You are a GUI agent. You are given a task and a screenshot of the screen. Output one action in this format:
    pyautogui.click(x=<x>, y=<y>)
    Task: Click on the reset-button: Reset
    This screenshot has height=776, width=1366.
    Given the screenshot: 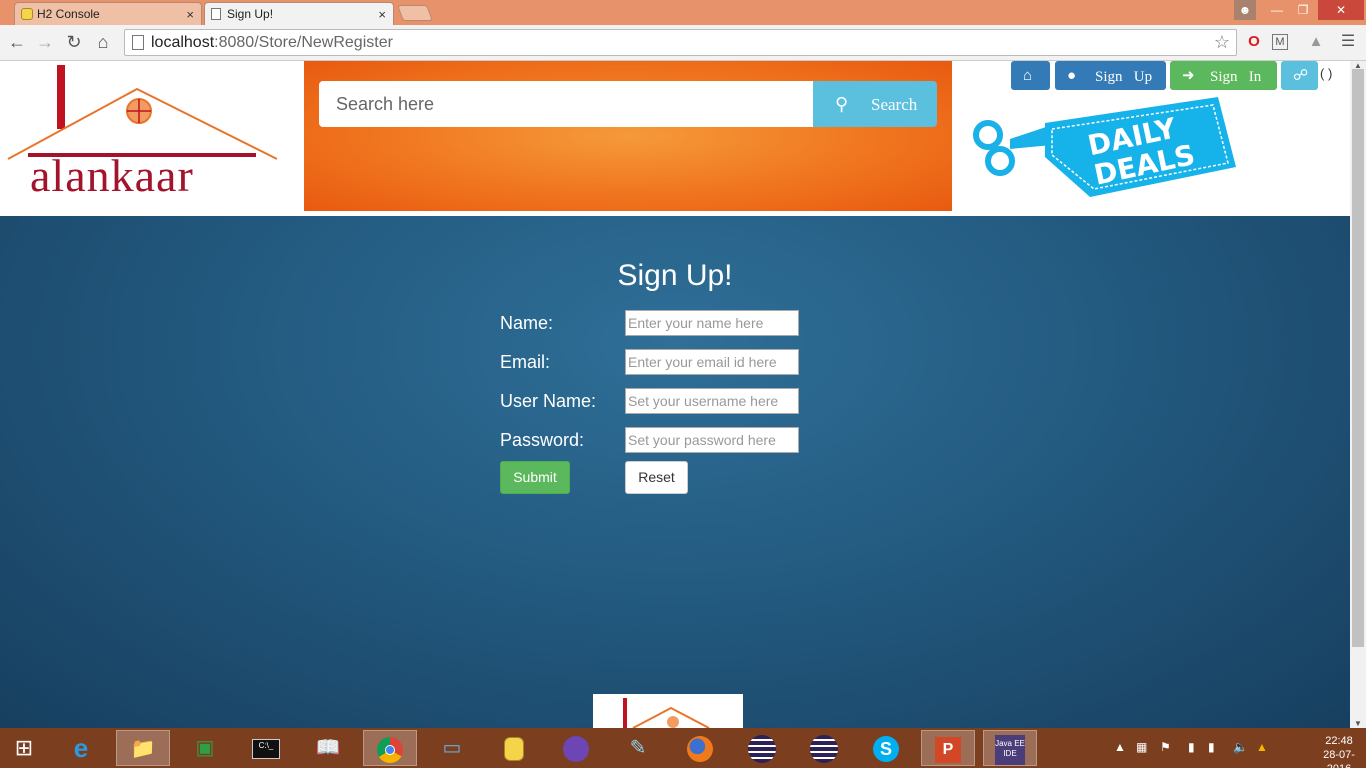 What is the action you would take?
    pyautogui.click(x=656, y=477)
    